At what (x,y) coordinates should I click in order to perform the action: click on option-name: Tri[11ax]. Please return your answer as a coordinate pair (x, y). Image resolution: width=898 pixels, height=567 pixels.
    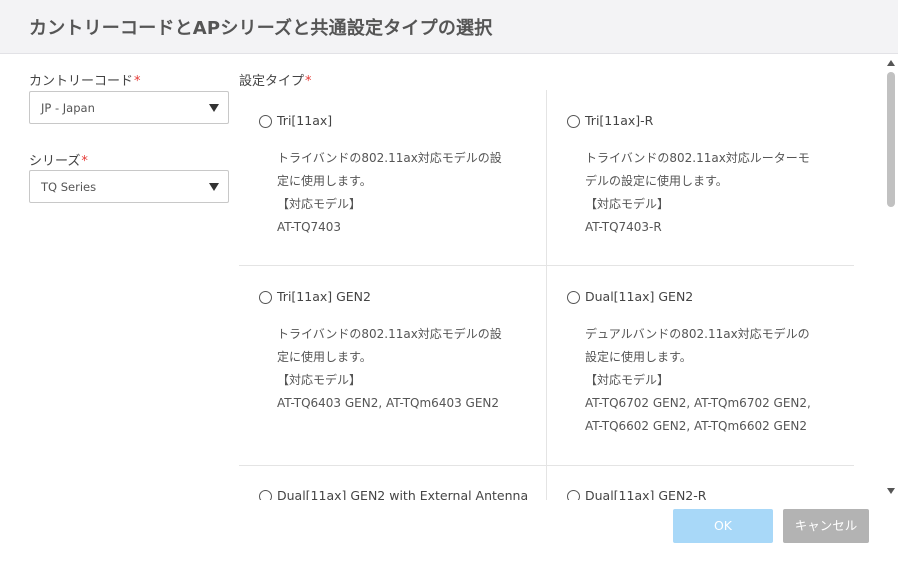
    Looking at the image, I should click on (305, 120).